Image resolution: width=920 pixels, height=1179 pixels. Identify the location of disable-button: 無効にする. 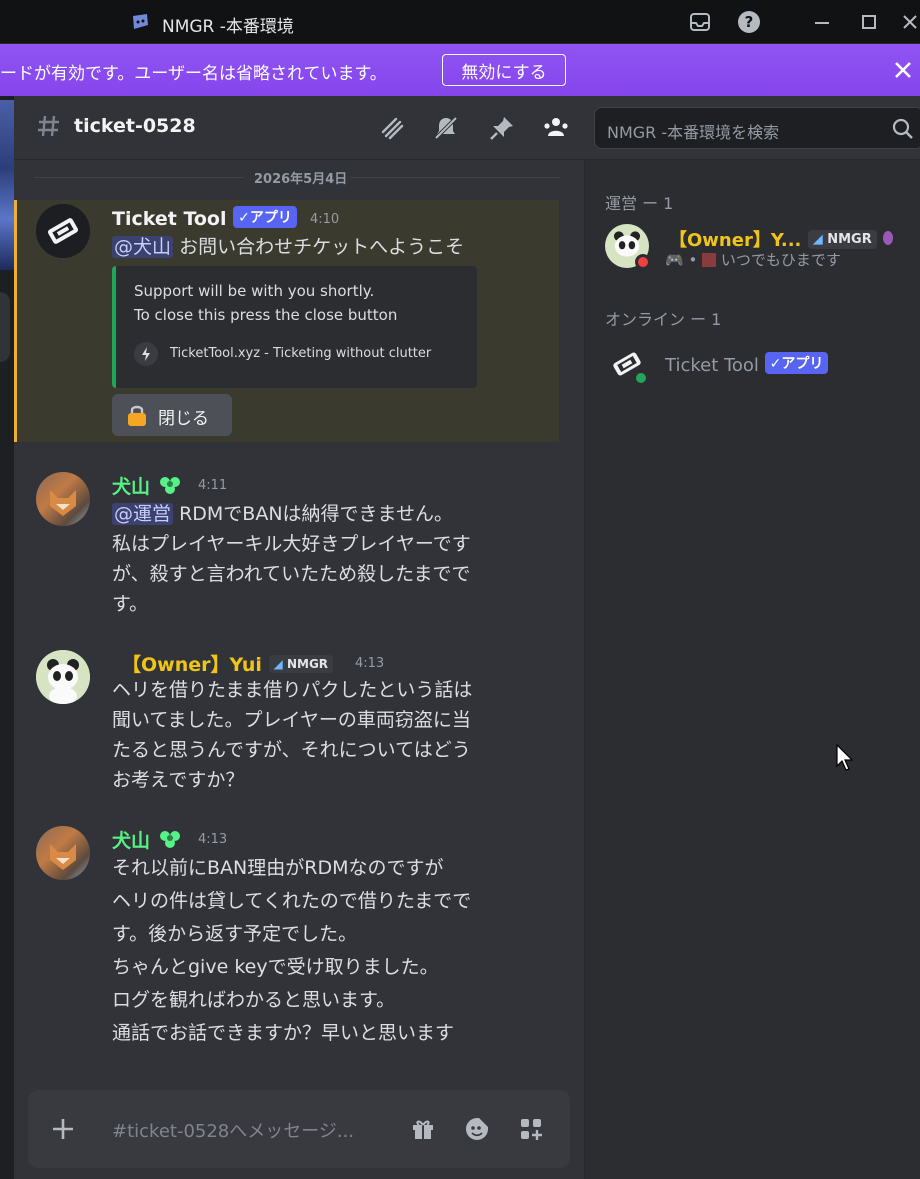
(504, 70).